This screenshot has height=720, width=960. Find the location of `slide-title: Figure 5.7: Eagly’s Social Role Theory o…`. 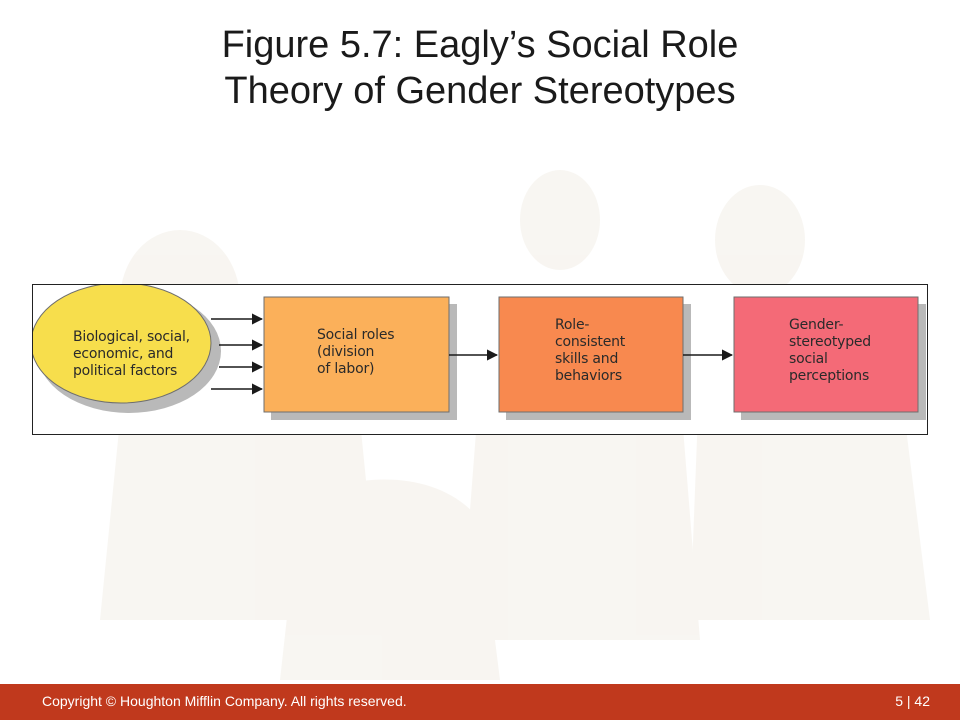

slide-title: Figure 5.7: Eagly’s Social Role Theory o… is located at coordinates (480, 68).